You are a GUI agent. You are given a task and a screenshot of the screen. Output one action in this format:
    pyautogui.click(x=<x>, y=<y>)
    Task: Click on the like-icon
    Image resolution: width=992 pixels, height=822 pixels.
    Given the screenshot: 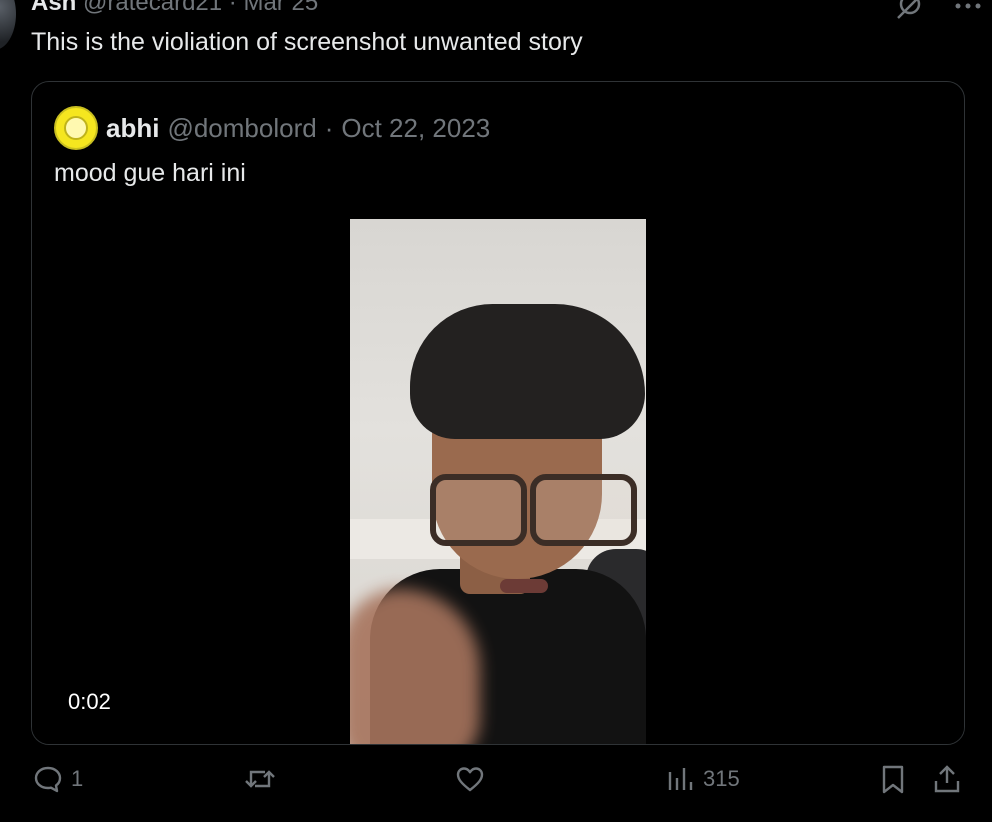 What is the action you would take?
    pyautogui.click(x=470, y=779)
    